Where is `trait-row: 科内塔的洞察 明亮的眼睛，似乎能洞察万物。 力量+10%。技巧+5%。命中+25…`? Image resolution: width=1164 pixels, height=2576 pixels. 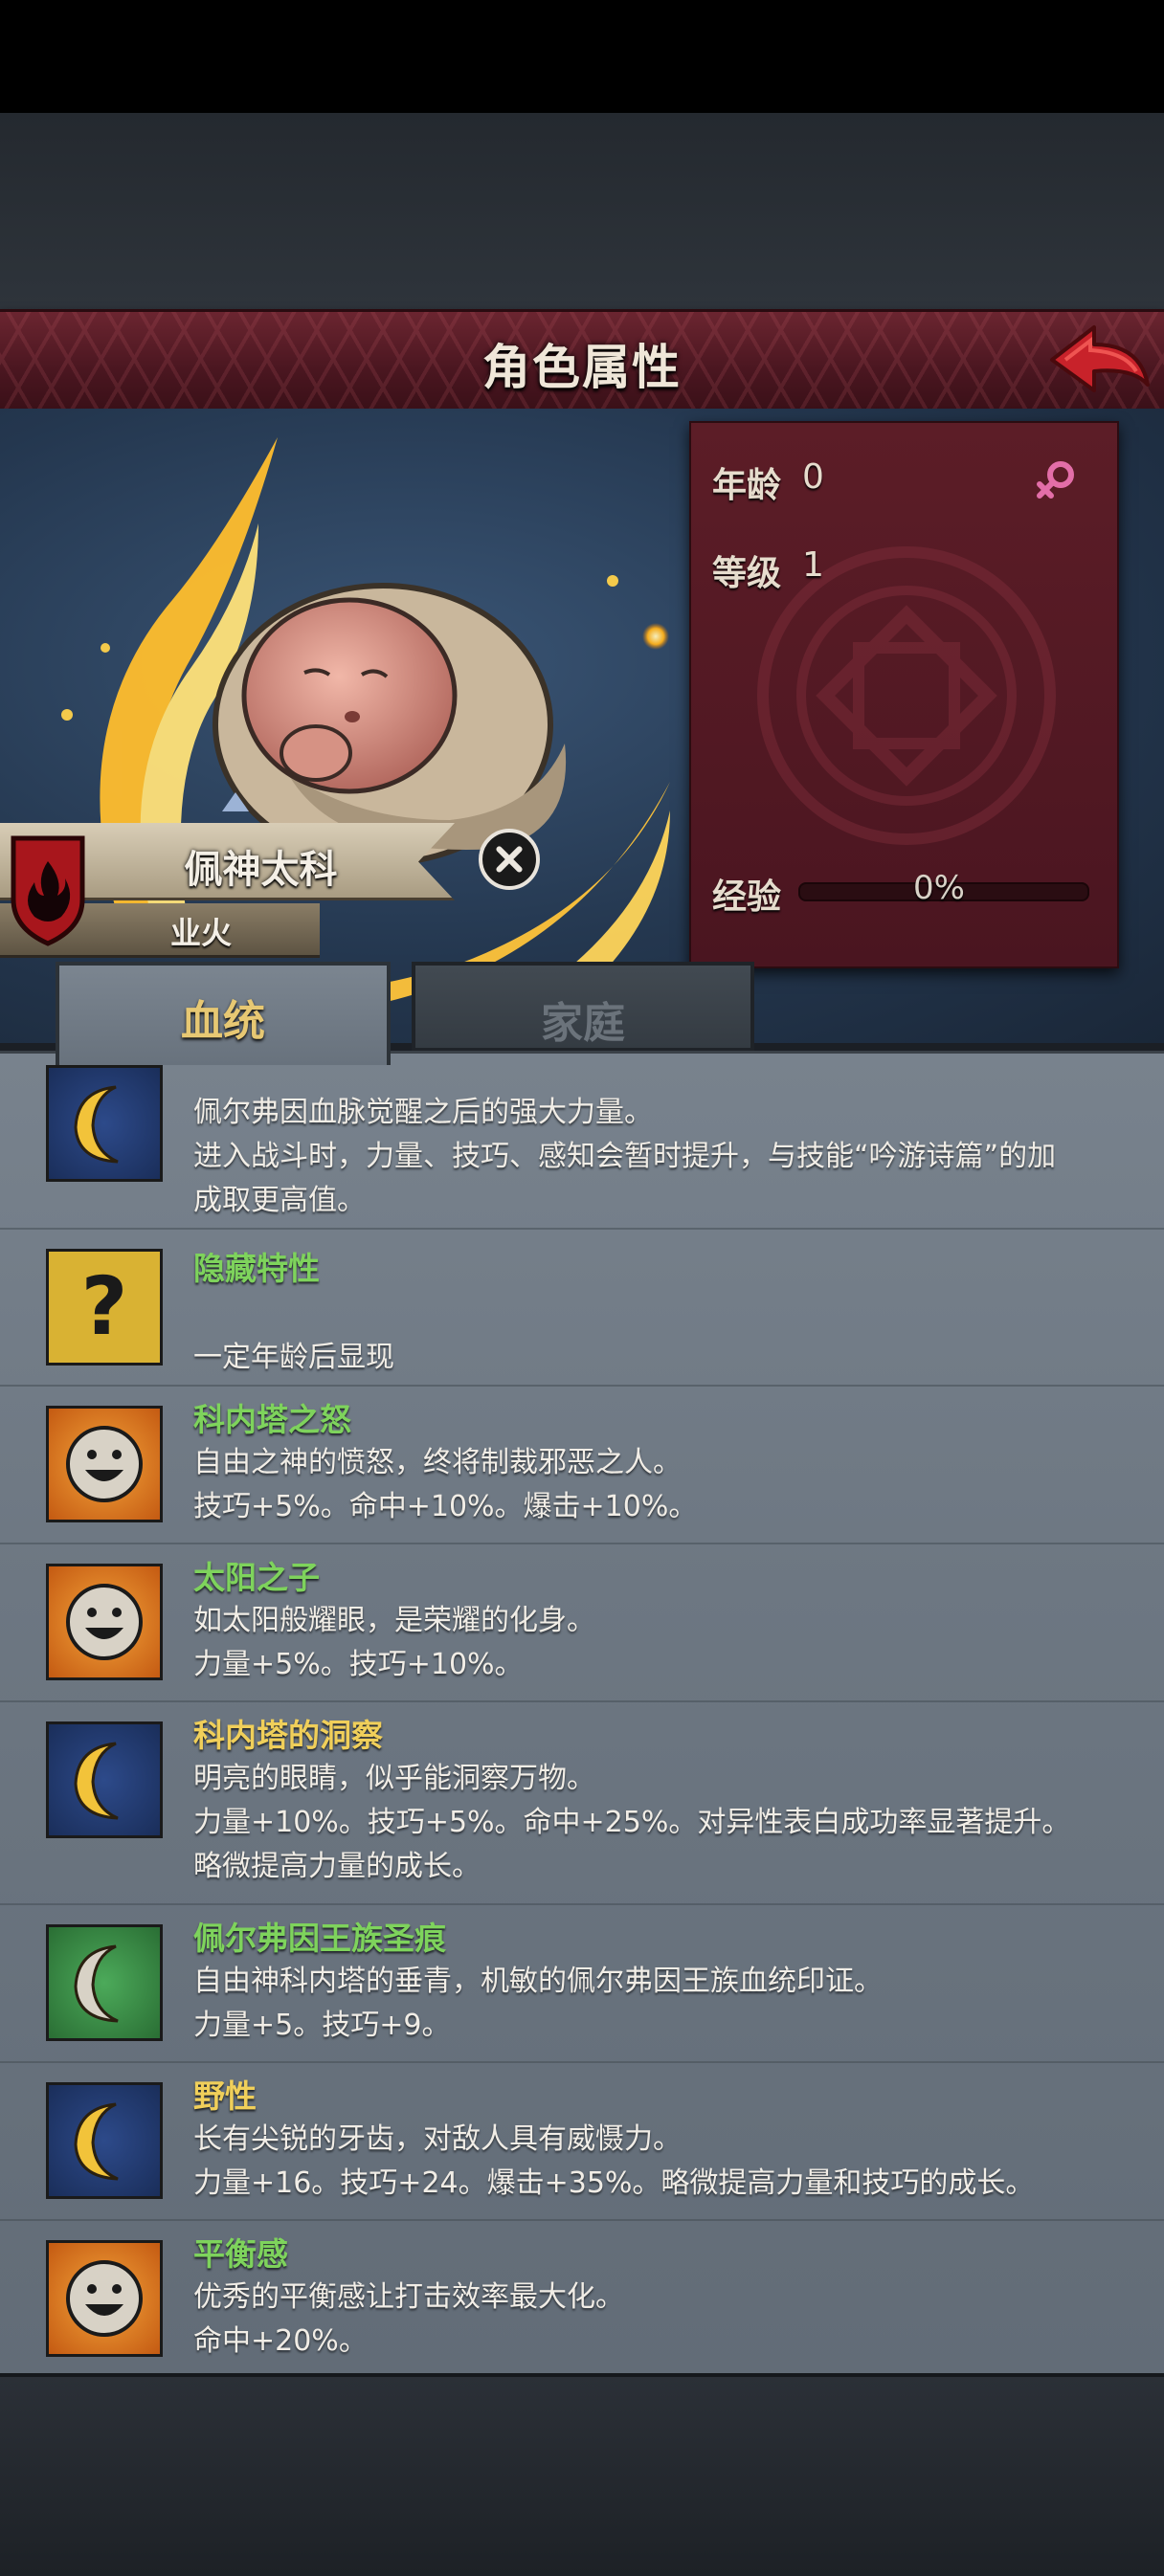
trait-row: 科内塔的洞察 明亮的眼睛，似乎能洞察万物。 力量+10%。技巧+5%。命中+25… is located at coordinates (582, 1802).